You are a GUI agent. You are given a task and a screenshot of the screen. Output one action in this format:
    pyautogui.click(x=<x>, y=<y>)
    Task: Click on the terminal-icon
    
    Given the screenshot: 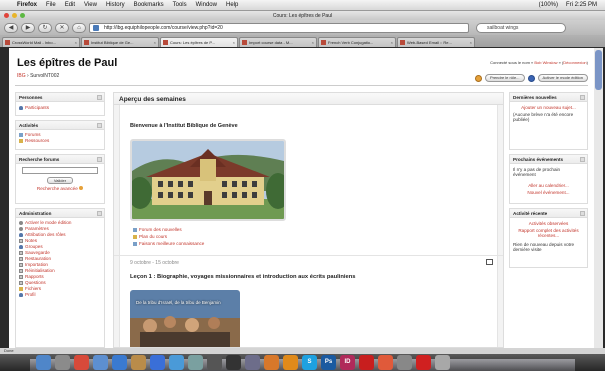 What is the action you would take?
    pyautogui.click(x=233, y=362)
    